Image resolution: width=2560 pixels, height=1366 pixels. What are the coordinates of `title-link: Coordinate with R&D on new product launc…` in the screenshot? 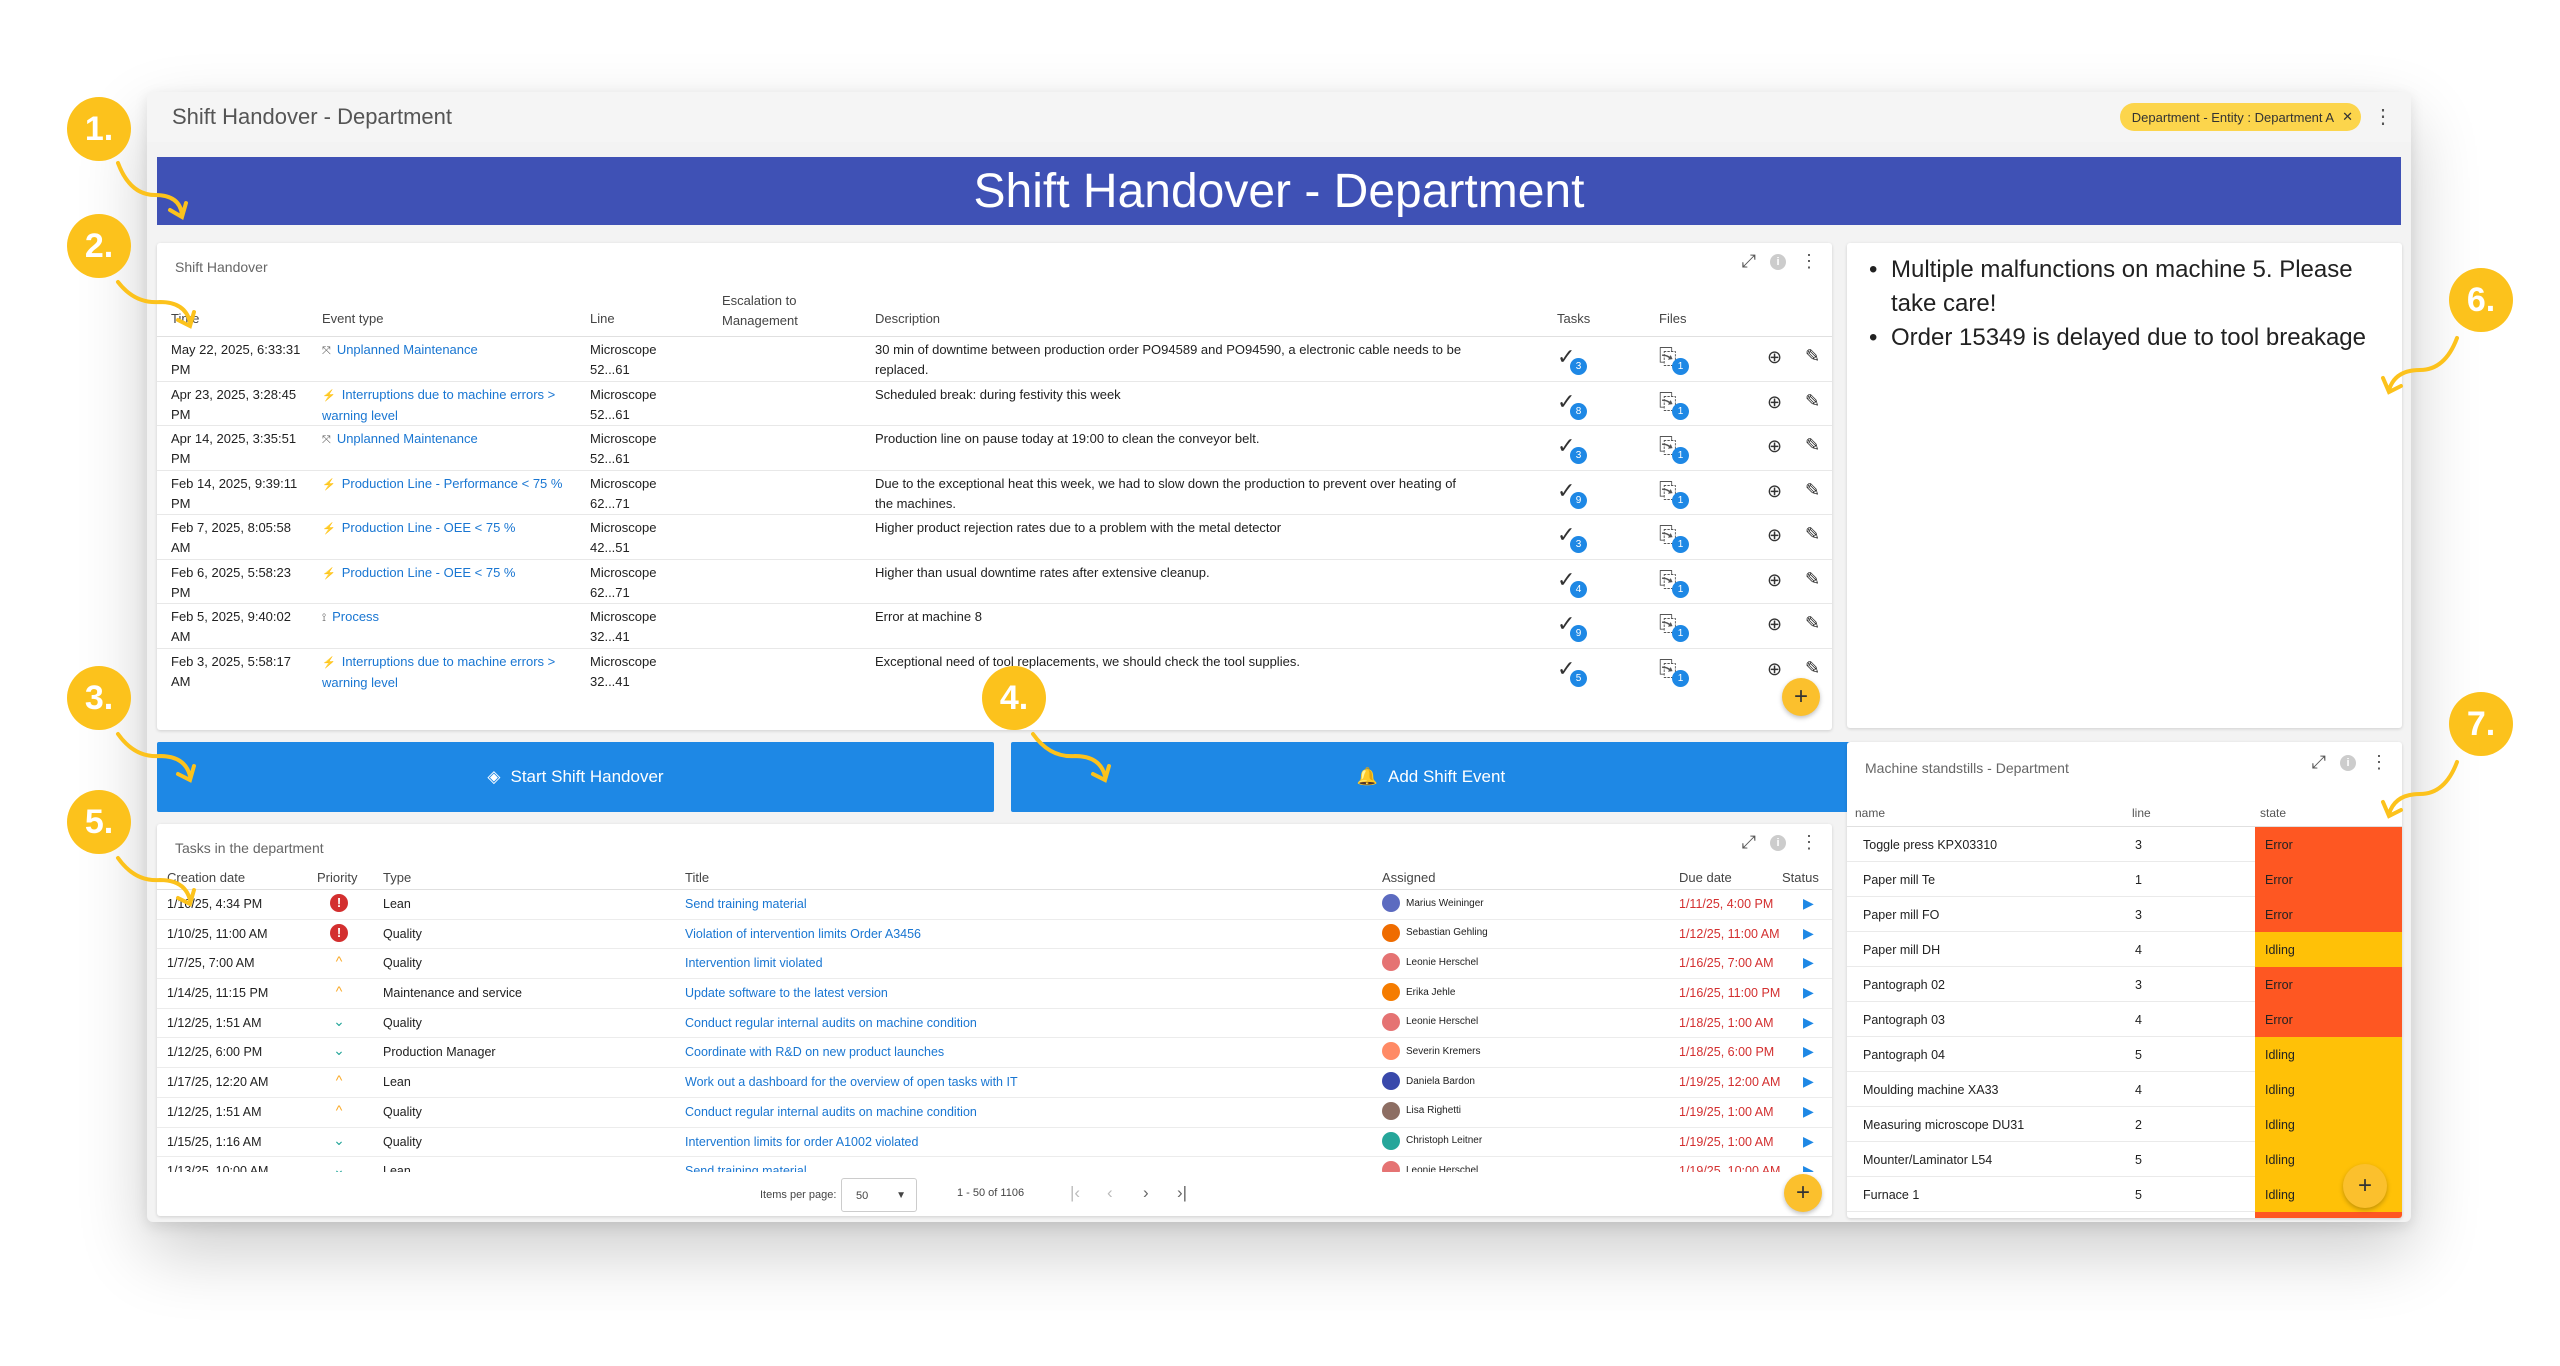 It's located at (814, 1052).